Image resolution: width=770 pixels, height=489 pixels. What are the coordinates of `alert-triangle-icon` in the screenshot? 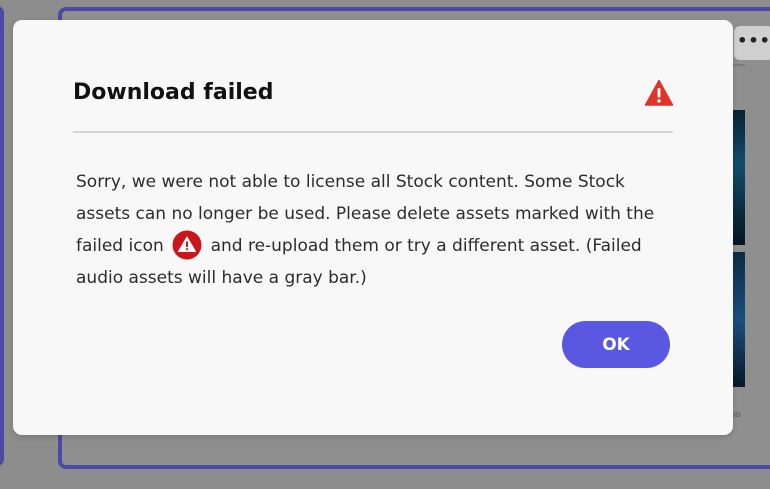 It's located at (659, 92).